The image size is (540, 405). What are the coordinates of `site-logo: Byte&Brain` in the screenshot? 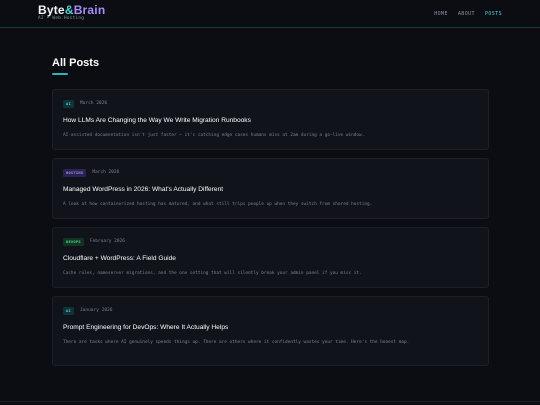 It's located at (71, 10).